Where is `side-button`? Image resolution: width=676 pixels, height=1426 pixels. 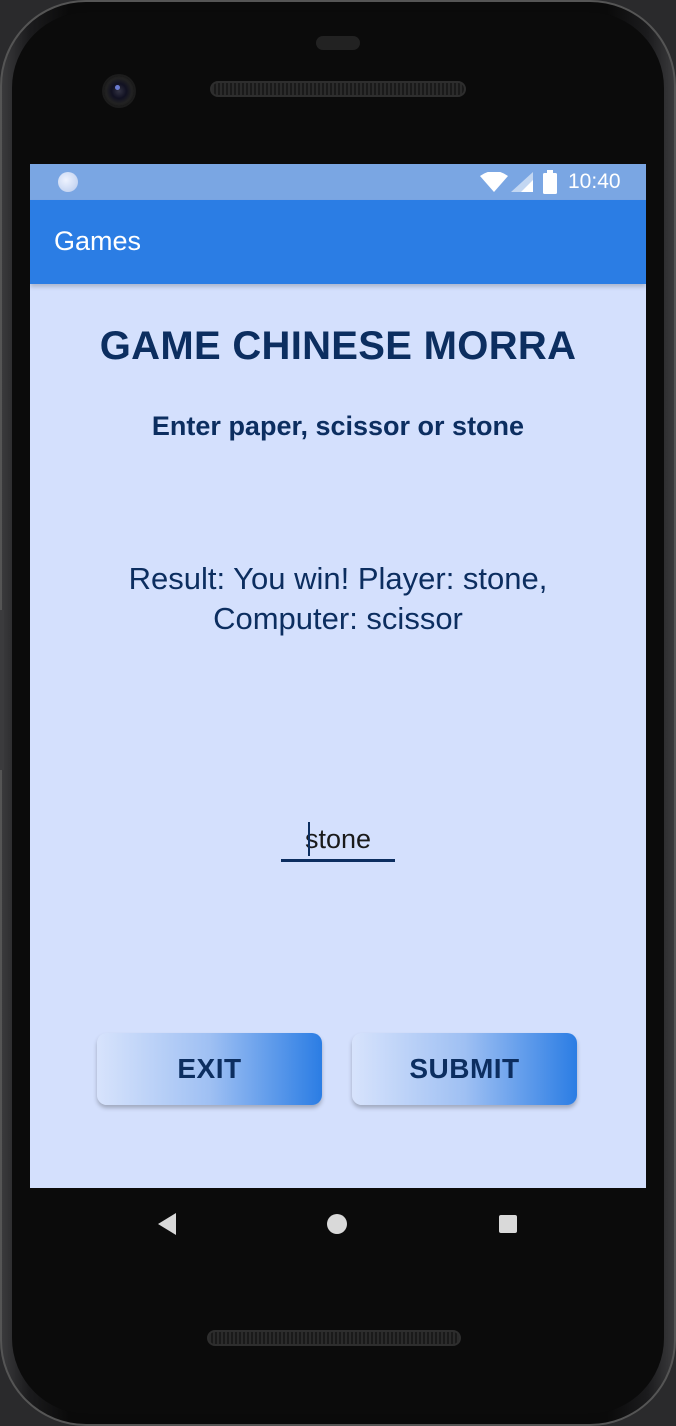
side-button is located at coordinates (2, 690).